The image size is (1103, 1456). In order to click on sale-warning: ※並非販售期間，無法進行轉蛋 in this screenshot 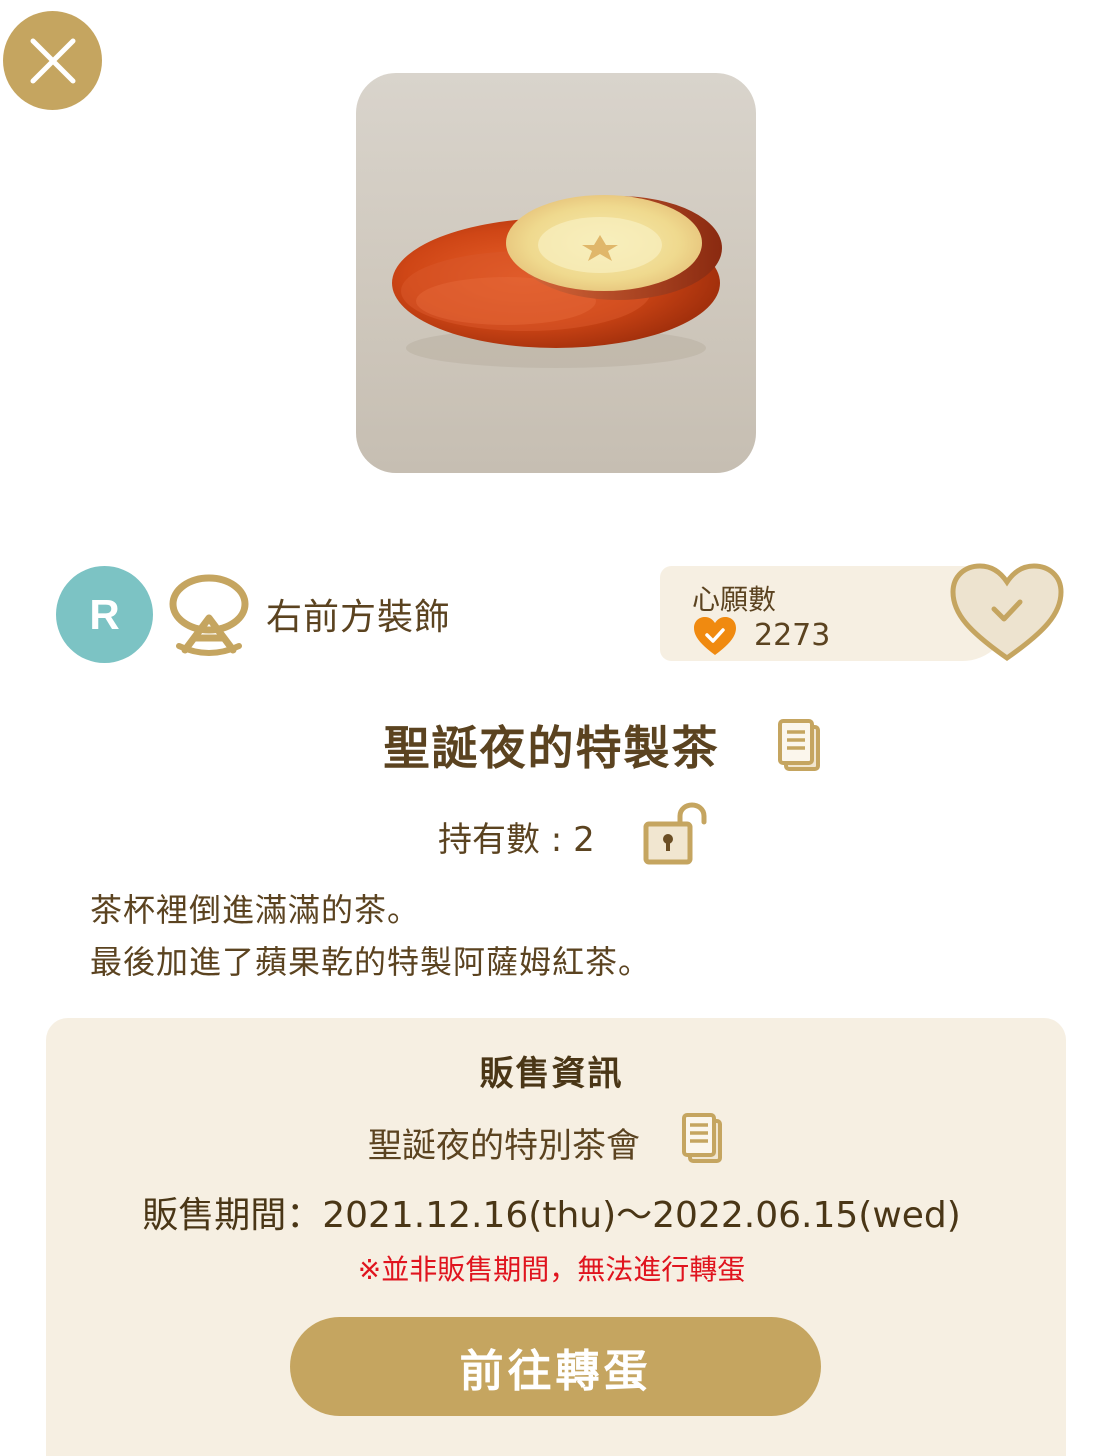, I will do `click(551, 1269)`.